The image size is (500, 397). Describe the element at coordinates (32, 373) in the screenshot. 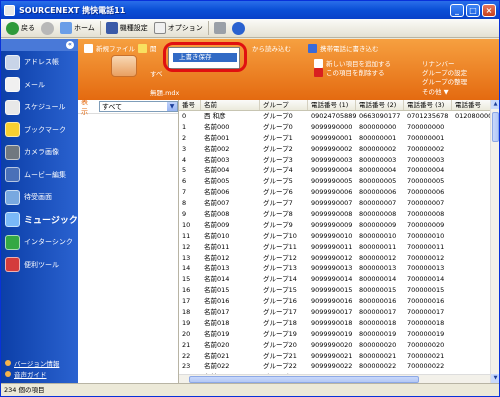

I see `sound-guide-link: 音声ガイド` at that location.